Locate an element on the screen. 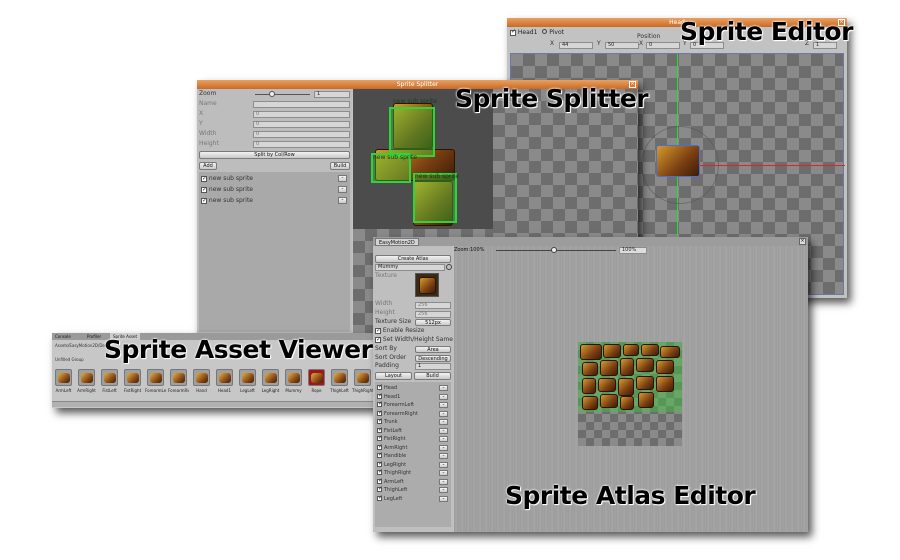 The width and height of the screenshot is (900, 560). tab-console: Console is located at coordinates (63, 336).